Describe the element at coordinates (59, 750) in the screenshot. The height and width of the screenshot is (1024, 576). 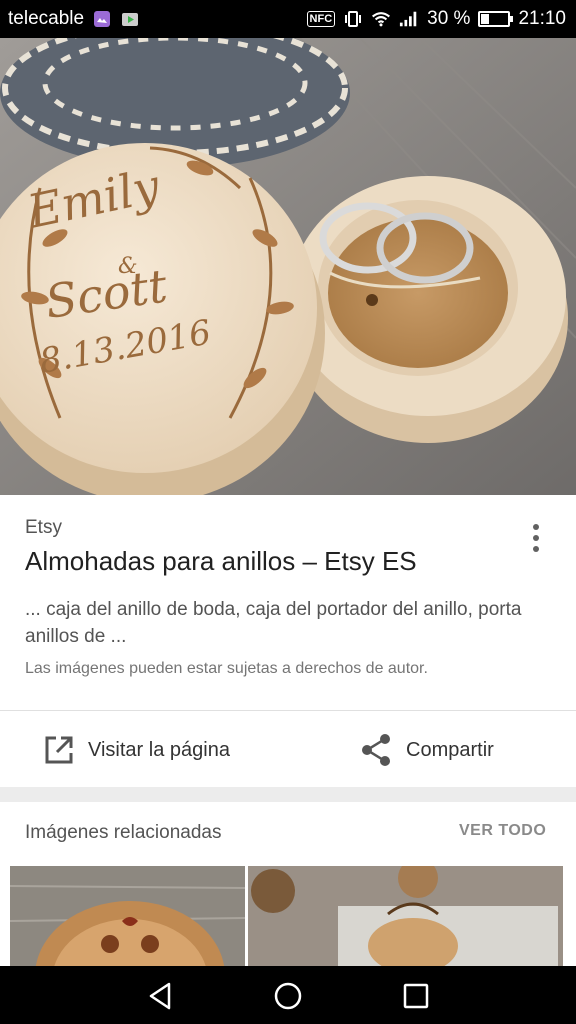
I see `open-in-new-icon` at that location.